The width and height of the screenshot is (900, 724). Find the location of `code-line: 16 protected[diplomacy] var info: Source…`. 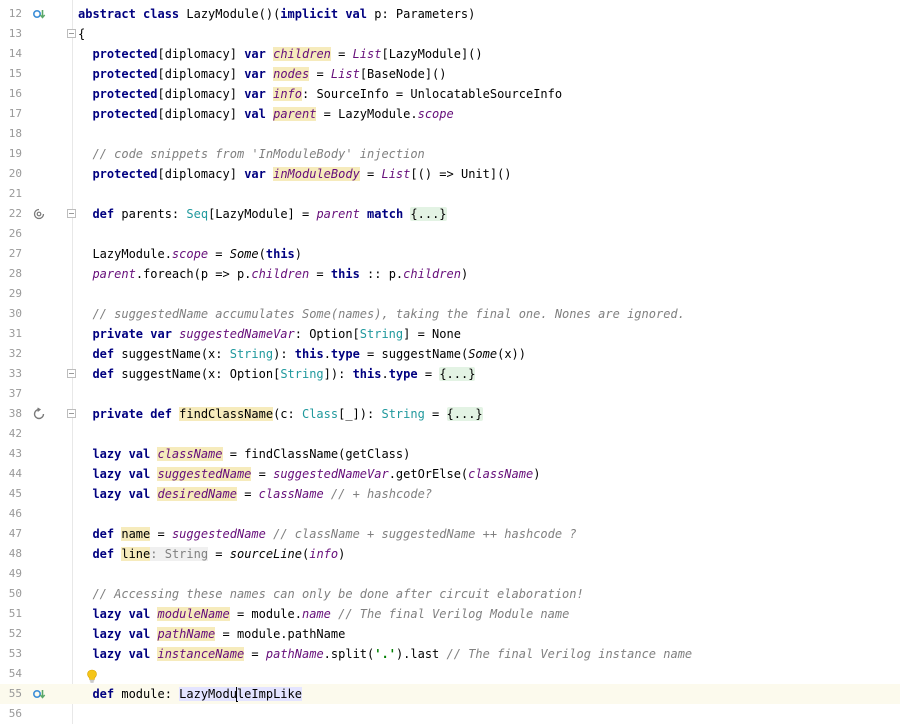

code-line: 16 protected[diplomacy] var info: Source… is located at coordinates (450, 94).